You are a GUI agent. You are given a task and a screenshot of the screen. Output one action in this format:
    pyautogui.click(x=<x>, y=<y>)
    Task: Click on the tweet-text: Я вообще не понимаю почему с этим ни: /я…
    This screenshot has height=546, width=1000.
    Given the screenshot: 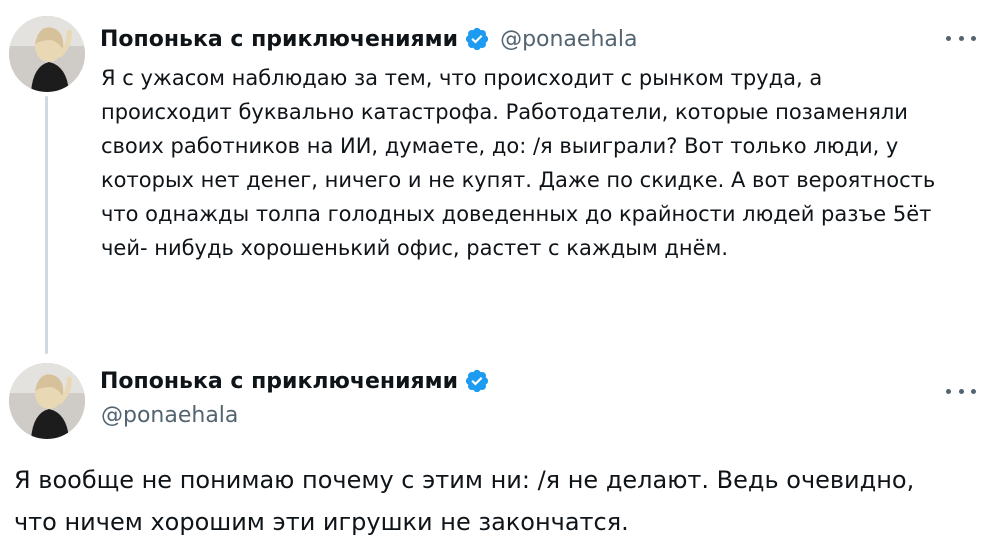 What is the action you would take?
    pyautogui.click(x=464, y=501)
    